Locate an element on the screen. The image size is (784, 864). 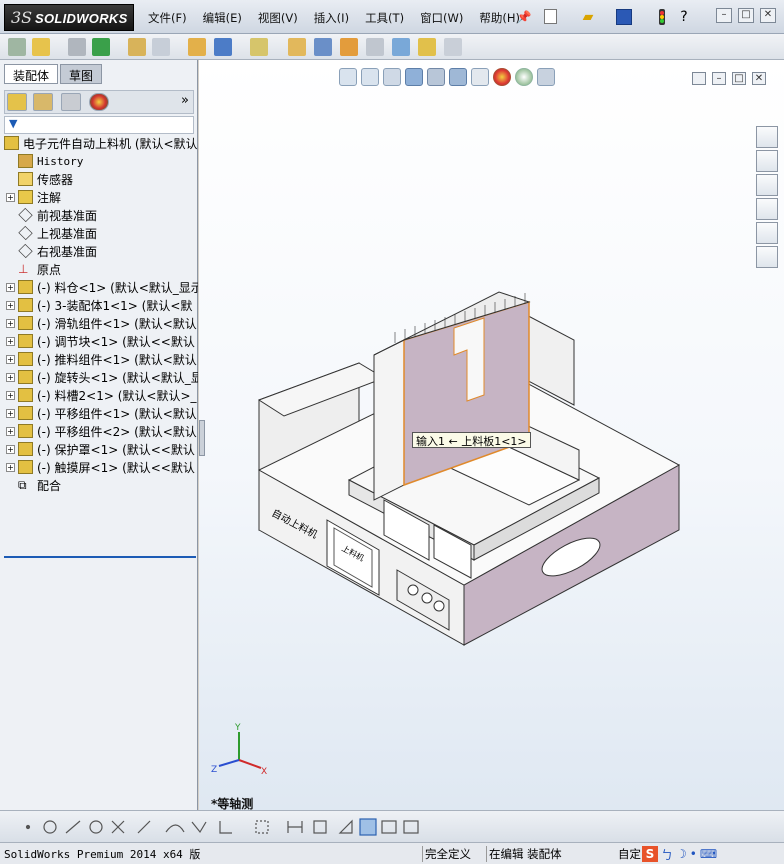
3d-view-tool-icon is located at coordinates (368, 827).